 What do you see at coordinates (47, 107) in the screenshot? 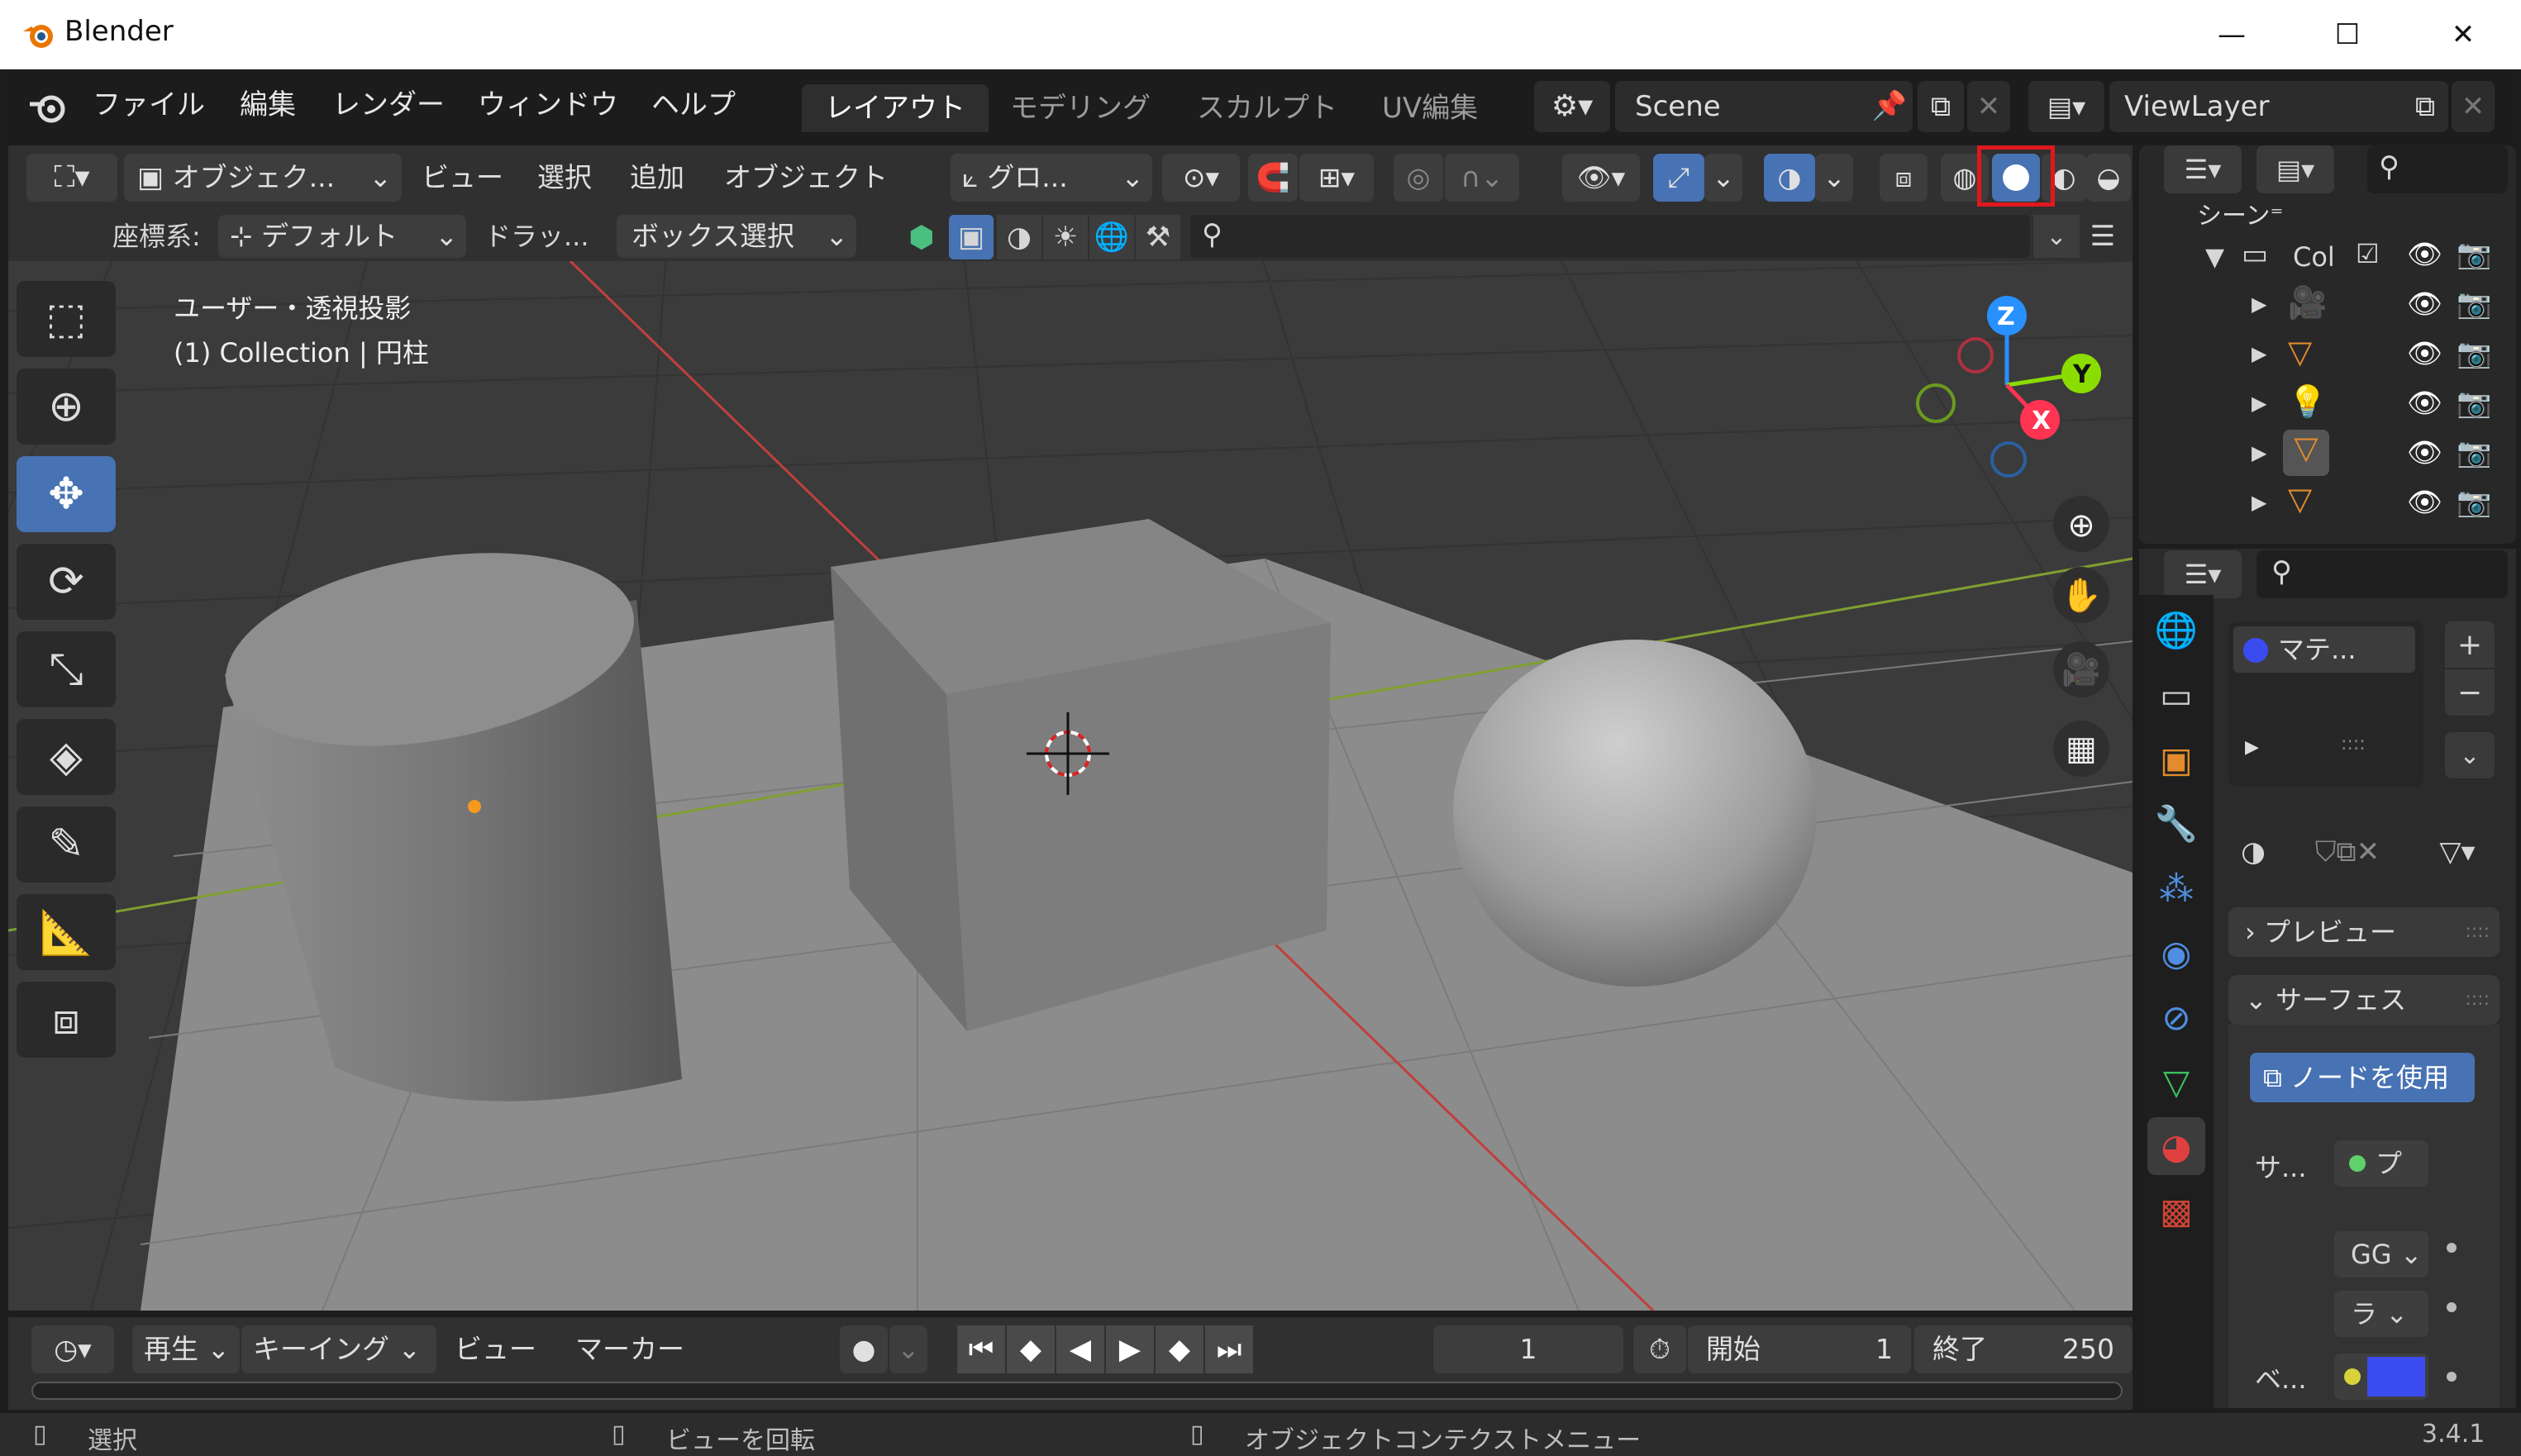
I see `blender-menu-icon` at bounding box center [47, 107].